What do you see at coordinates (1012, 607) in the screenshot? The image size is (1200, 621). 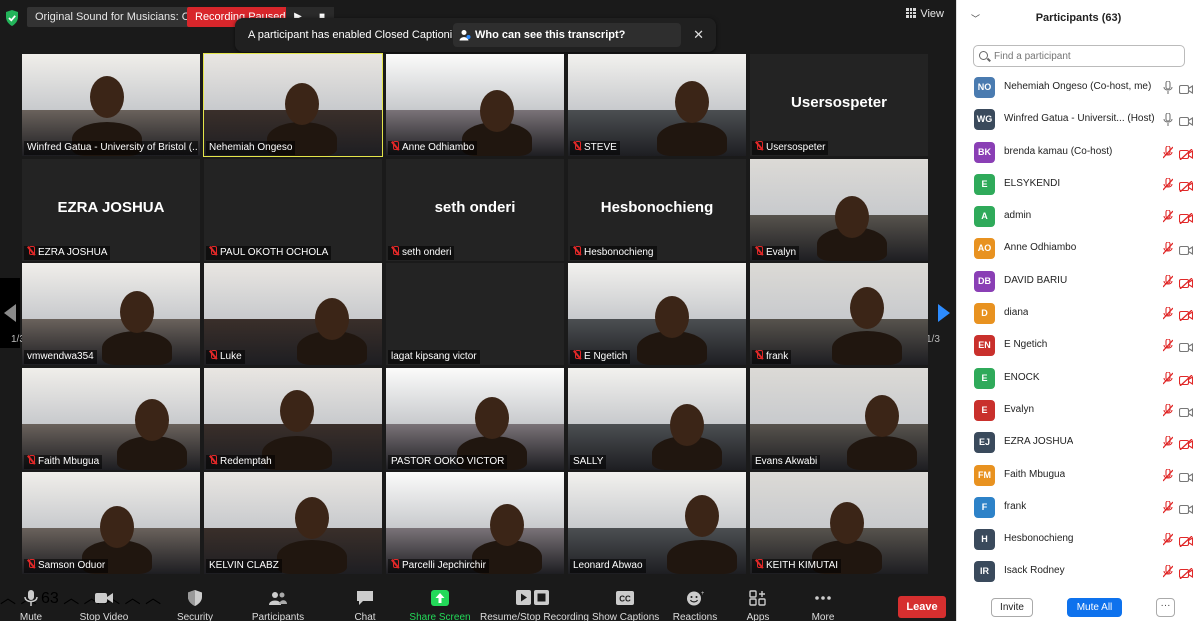 I see `invite-button: Invite` at bounding box center [1012, 607].